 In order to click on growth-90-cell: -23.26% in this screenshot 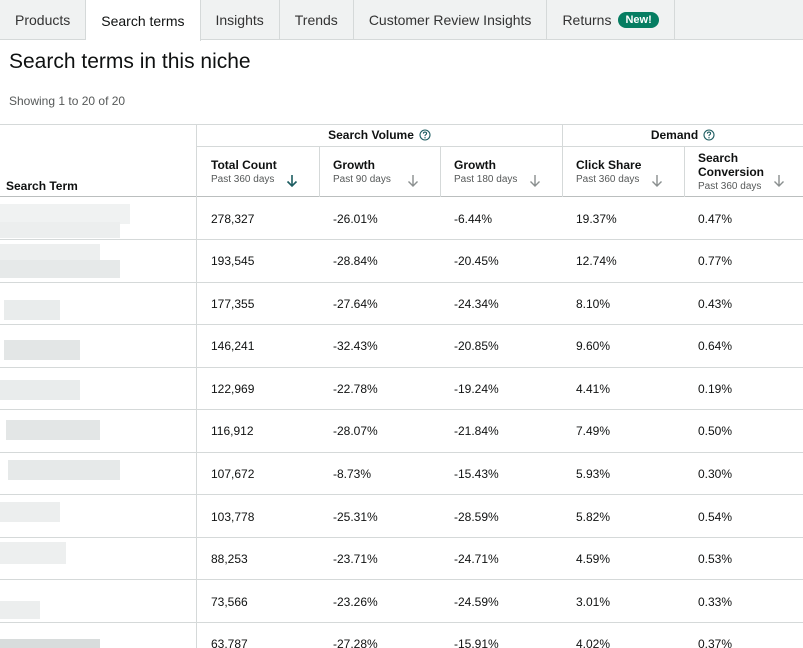, I will do `click(355, 602)`.